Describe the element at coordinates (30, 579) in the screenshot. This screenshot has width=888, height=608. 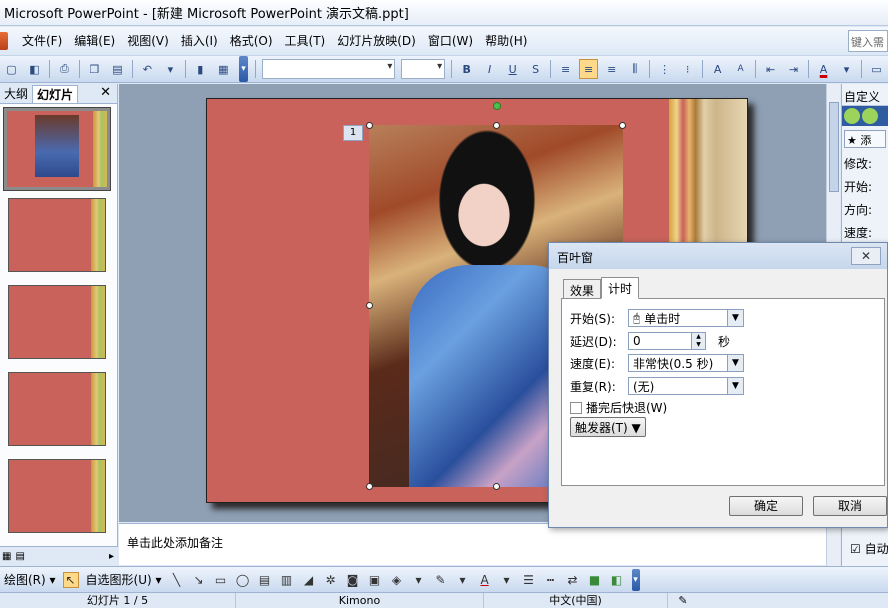
I see `draw-menu: 绘图(R) ▾` at that location.